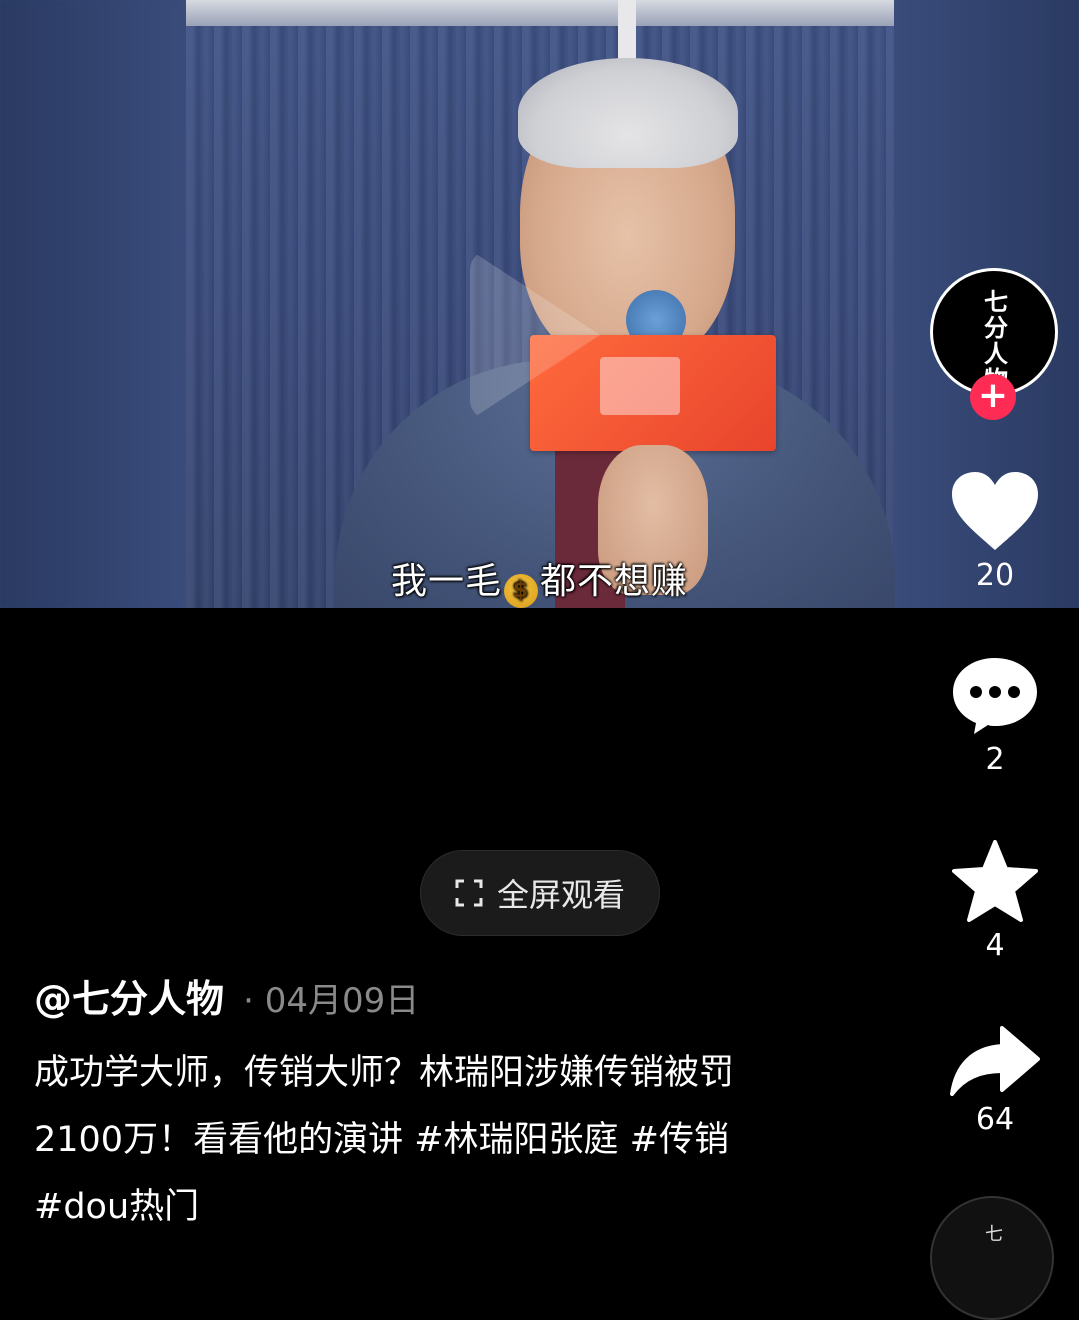 This screenshot has height=1320, width=1079. I want to click on video-blur-left, so click(93, 304).